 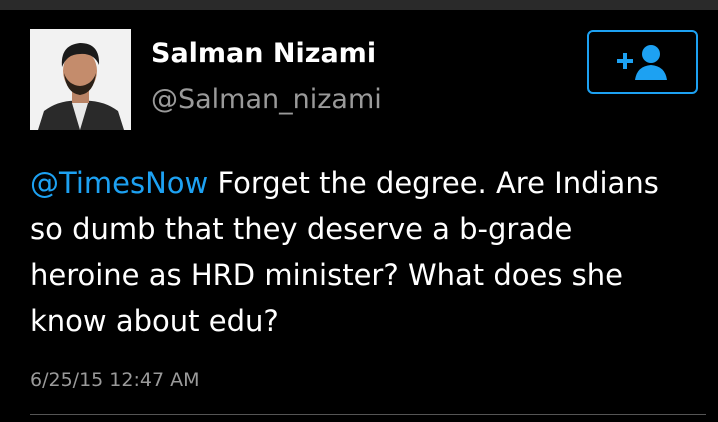 What do you see at coordinates (266, 99) in the screenshot?
I see `author-handle: @Salman_nizami` at bounding box center [266, 99].